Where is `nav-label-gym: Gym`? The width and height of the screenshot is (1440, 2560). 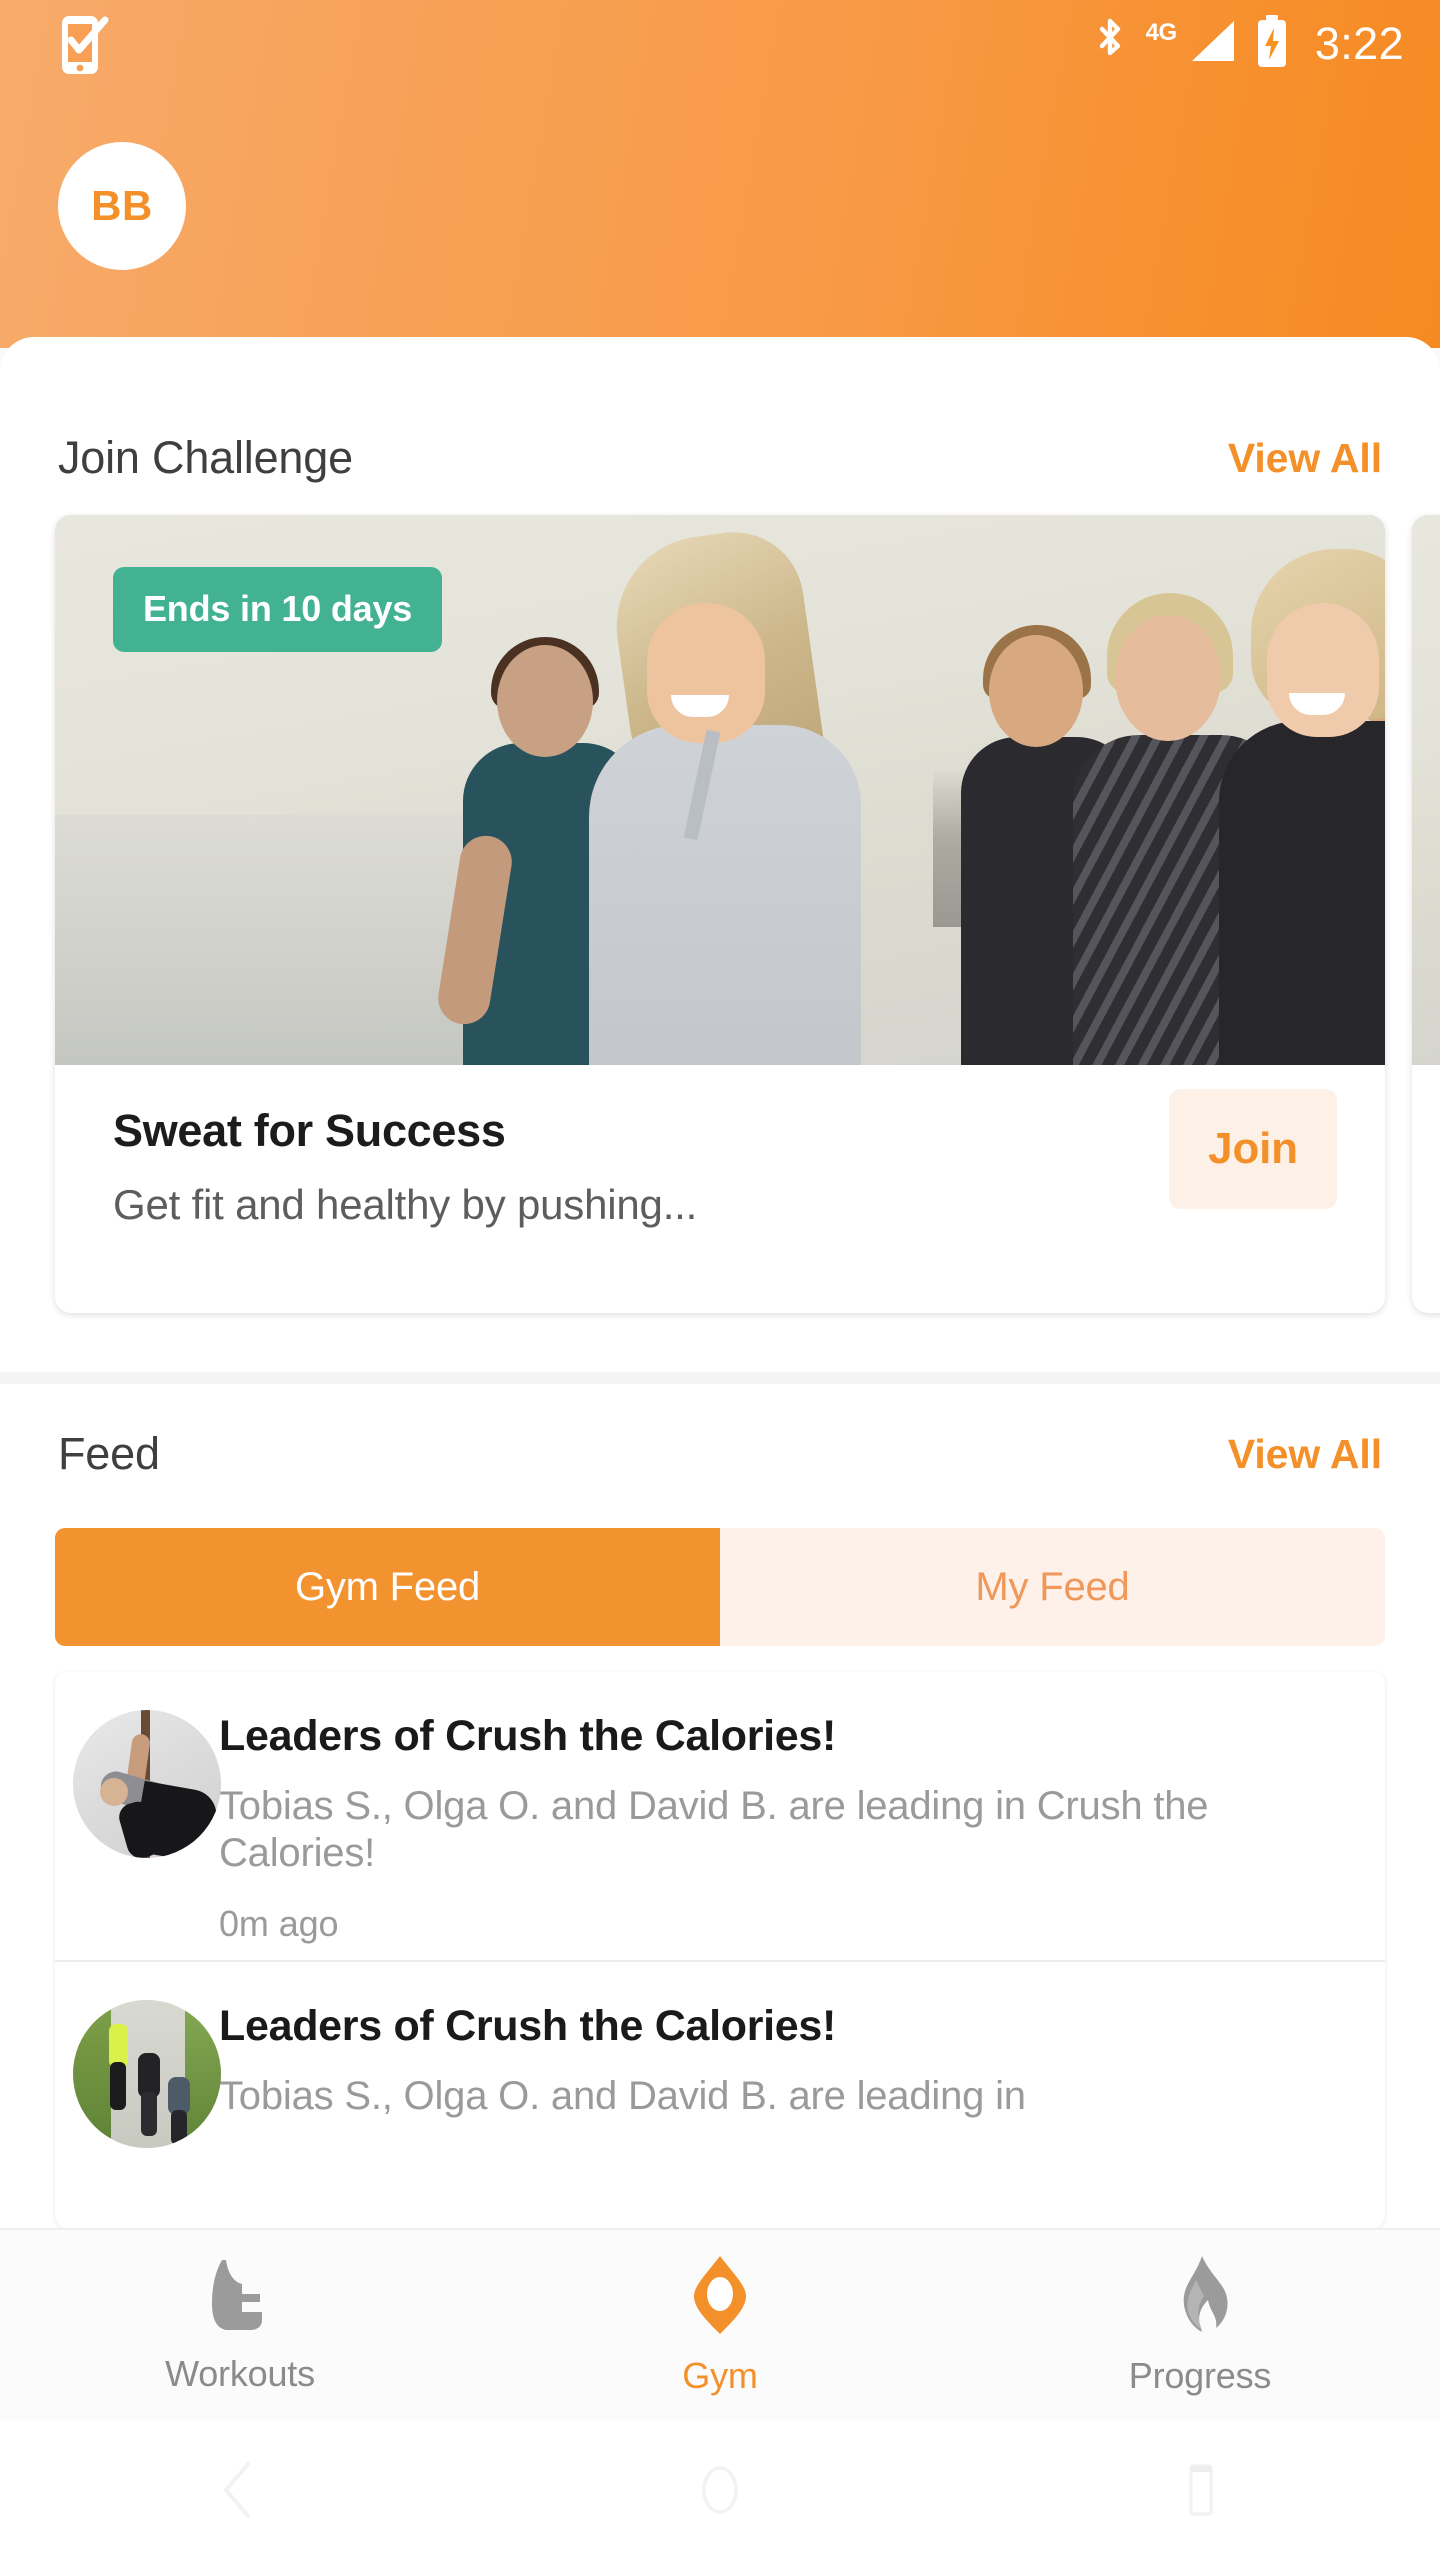 nav-label-gym: Gym is located at coordinates (720, 2375).